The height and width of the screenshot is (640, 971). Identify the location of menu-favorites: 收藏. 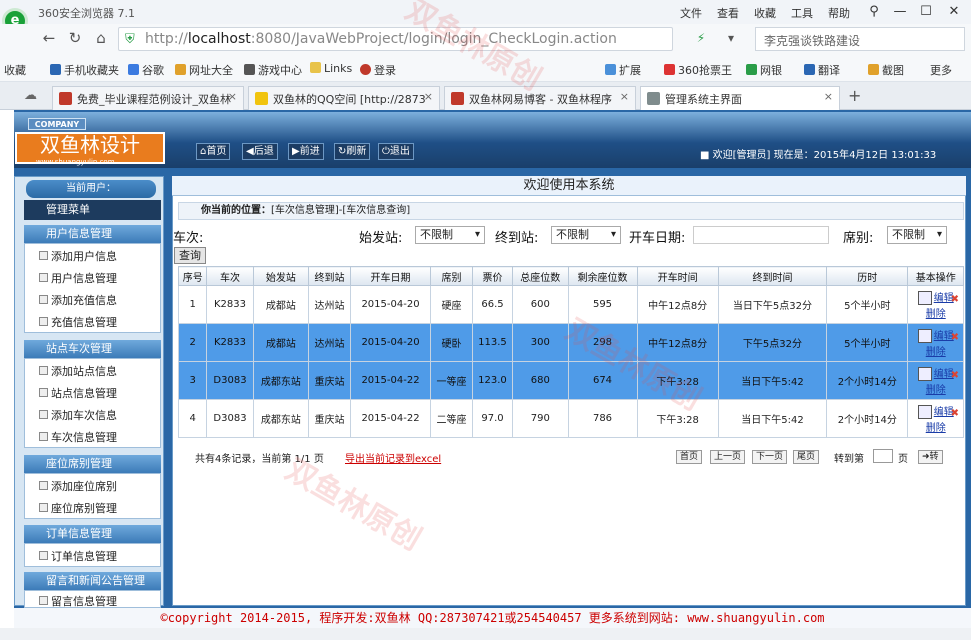
(765, 13).